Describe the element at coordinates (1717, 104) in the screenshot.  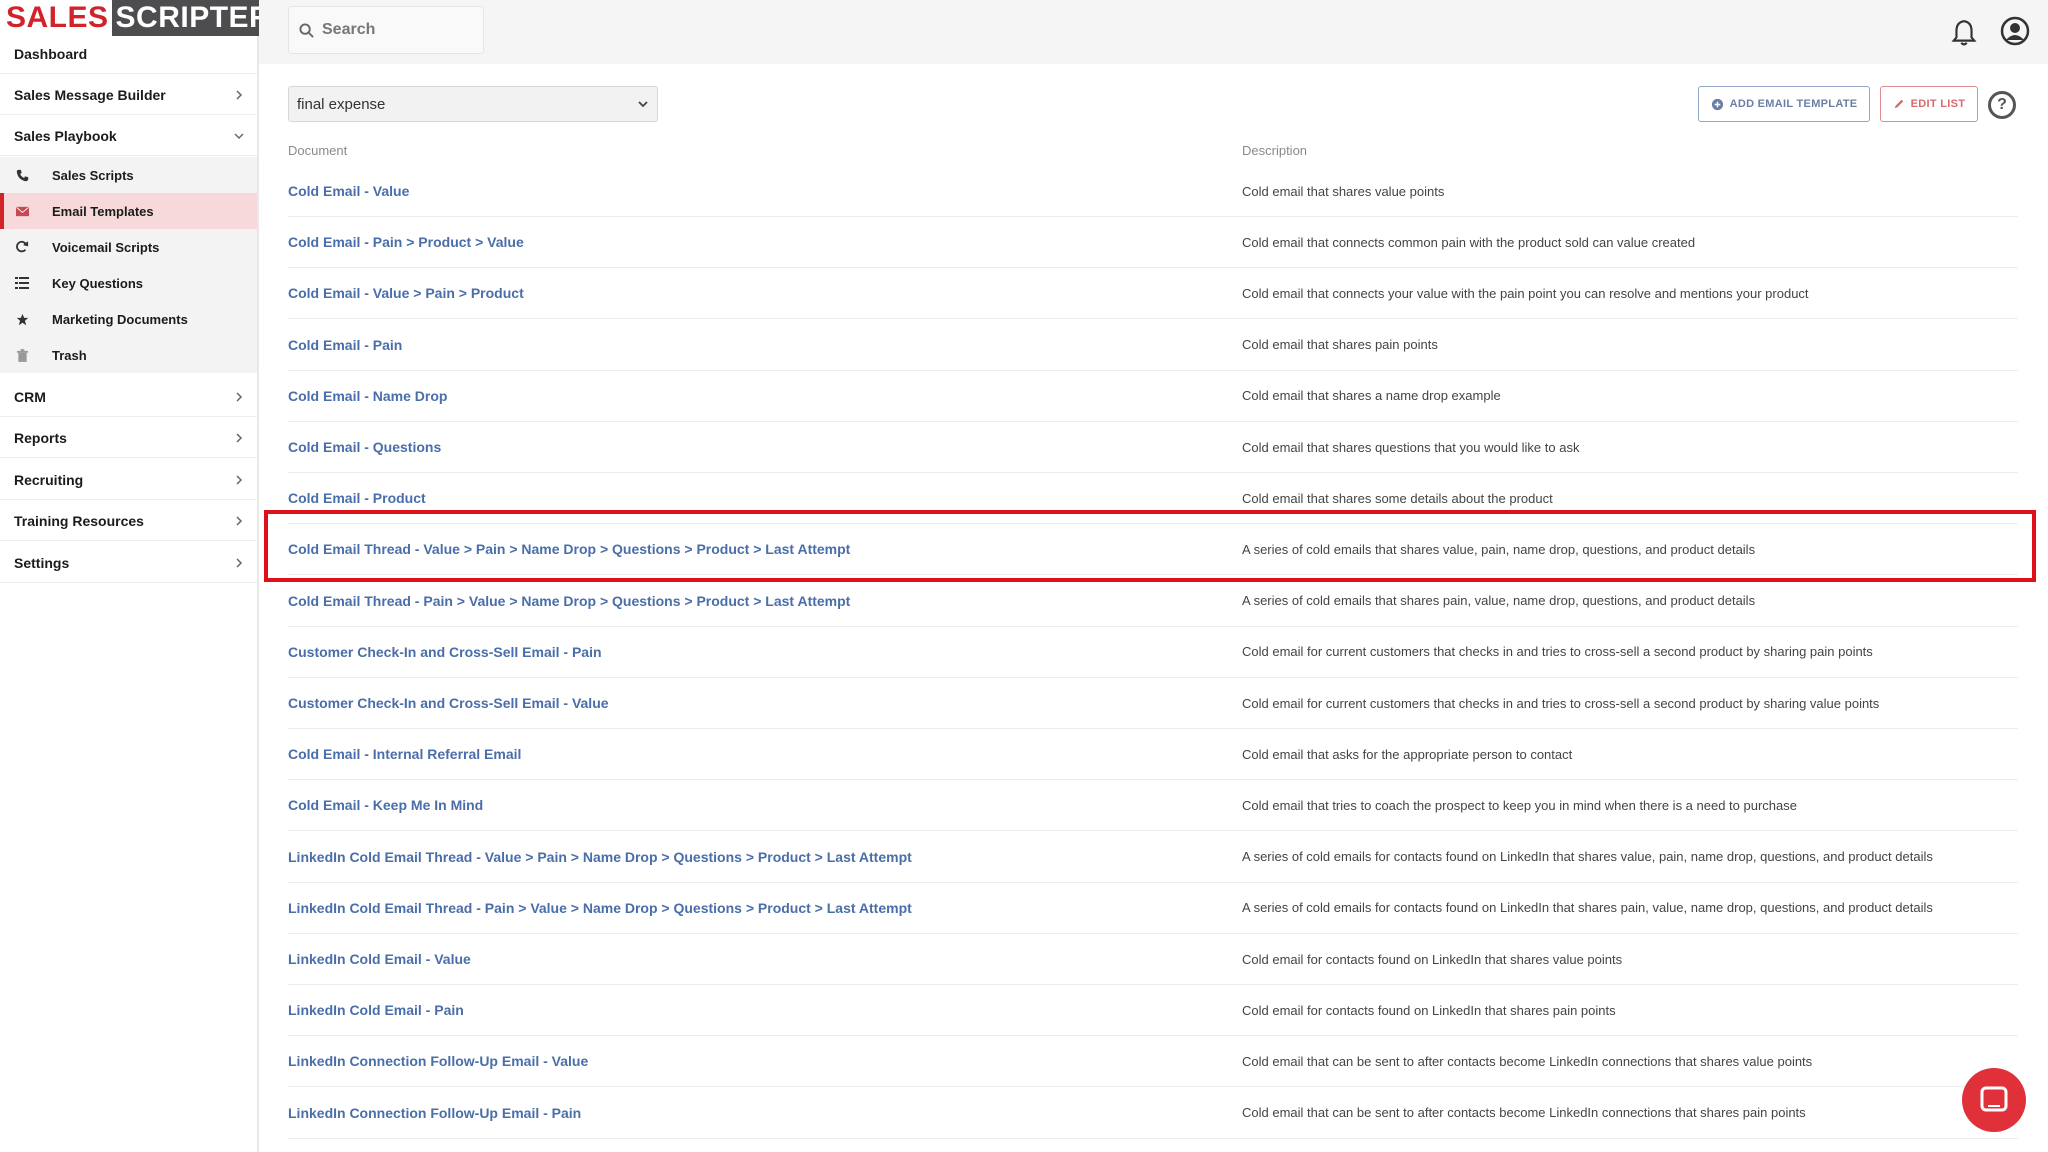
I see `plus-circle-icon` at that location.